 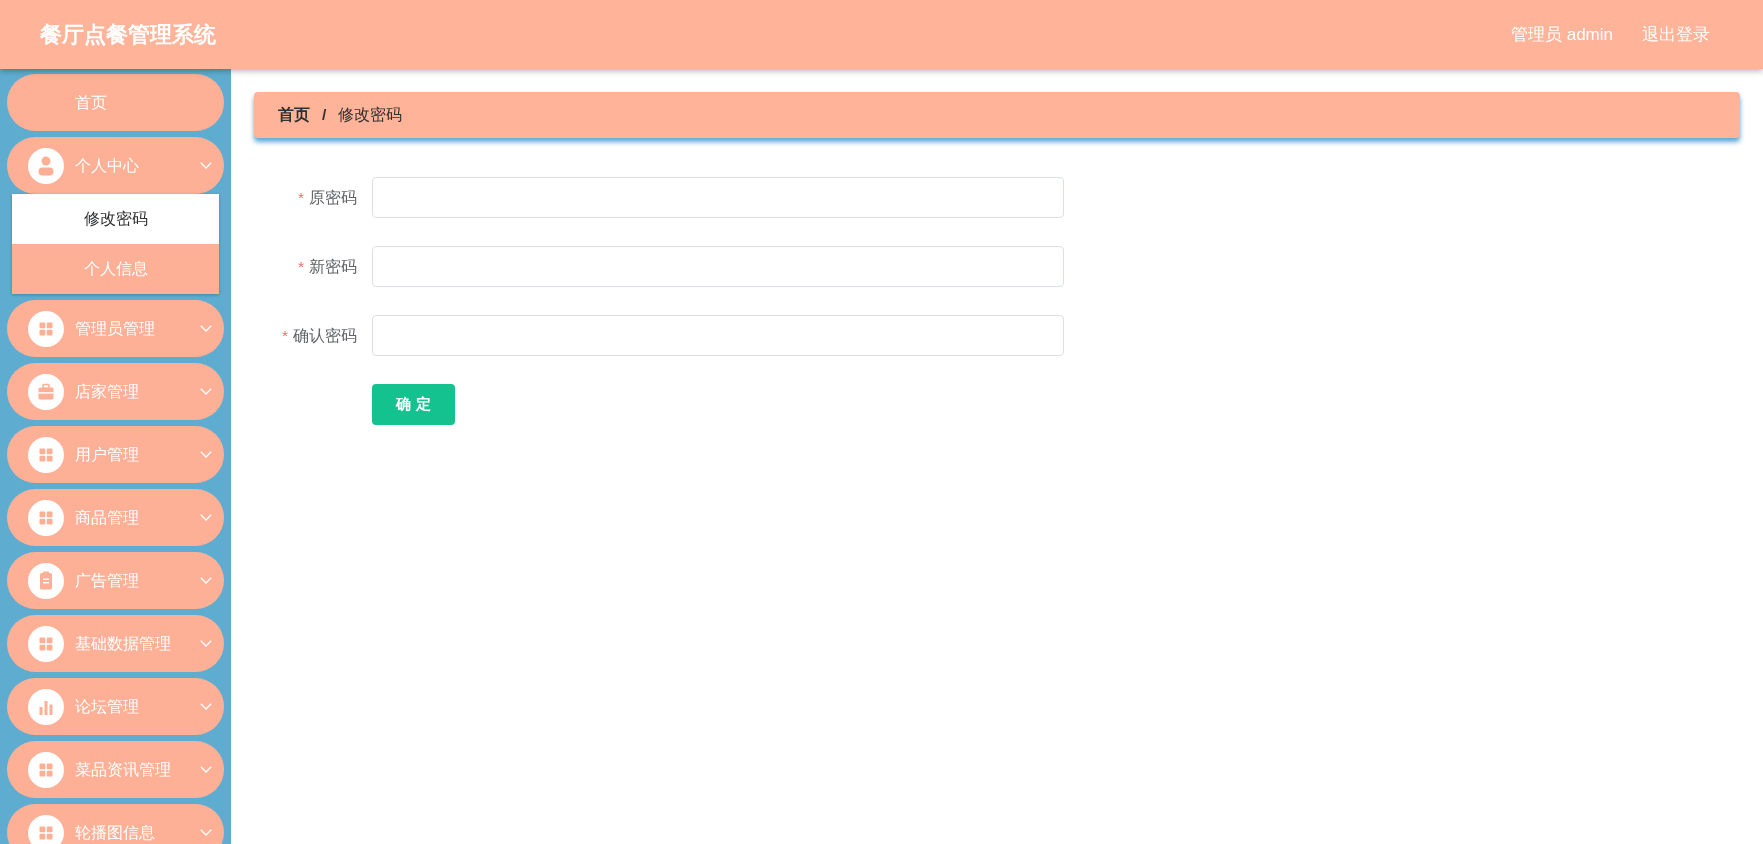 I want to click on menu-item: 首页, so click(x=115, y=102).